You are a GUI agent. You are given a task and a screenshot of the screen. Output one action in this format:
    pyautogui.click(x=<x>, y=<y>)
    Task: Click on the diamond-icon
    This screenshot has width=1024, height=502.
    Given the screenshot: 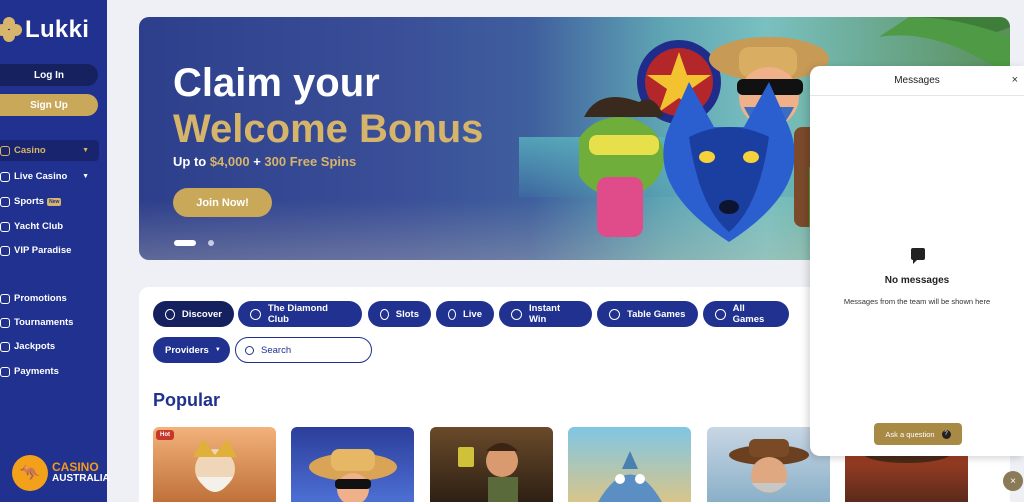 What is the action you would take?
    pyautogui.click(x=255, y=314)
    